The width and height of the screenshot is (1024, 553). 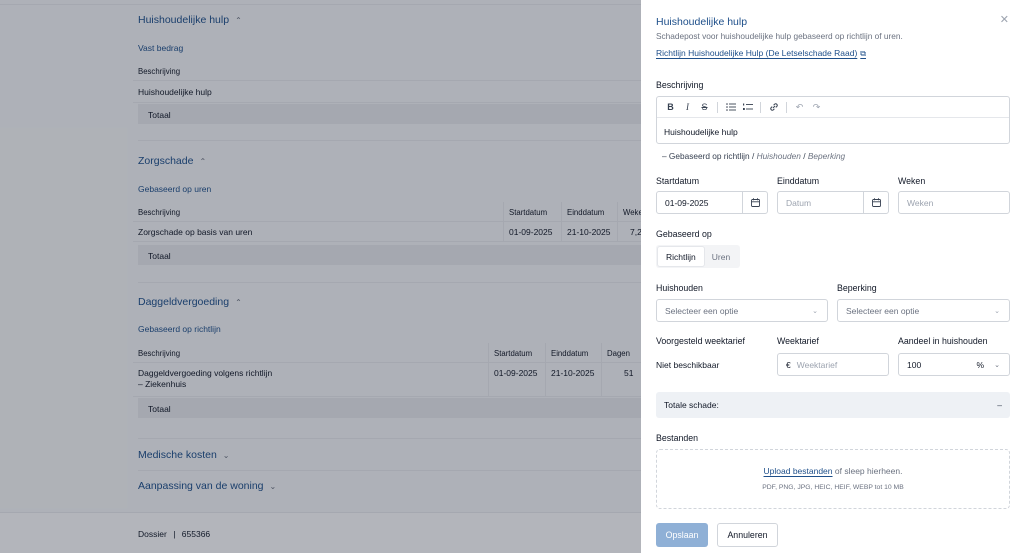 I want to click on column-header: Weke, so click(x=633, y=212).